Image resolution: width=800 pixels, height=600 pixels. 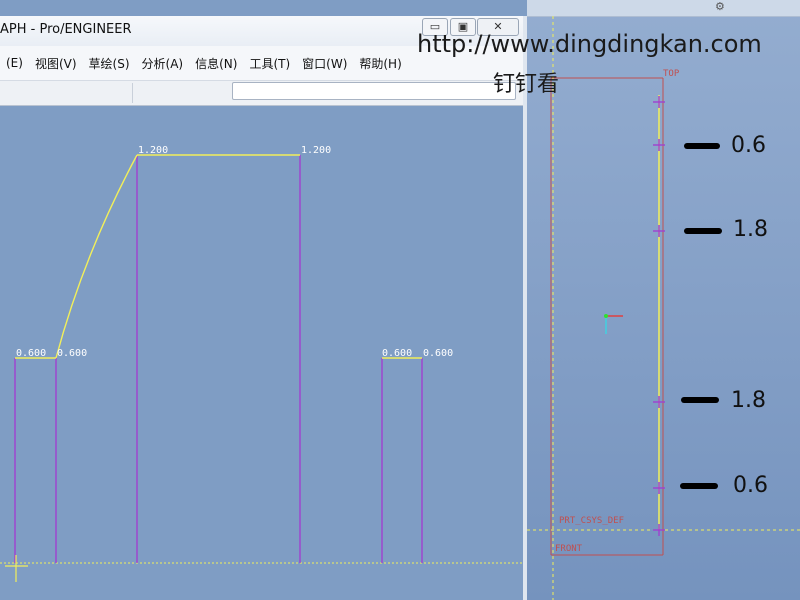 What do you see at coordinates (56, 63) in the screenshot?
I see `menu-view: 视图(V)` at bounding box center [56, 63].